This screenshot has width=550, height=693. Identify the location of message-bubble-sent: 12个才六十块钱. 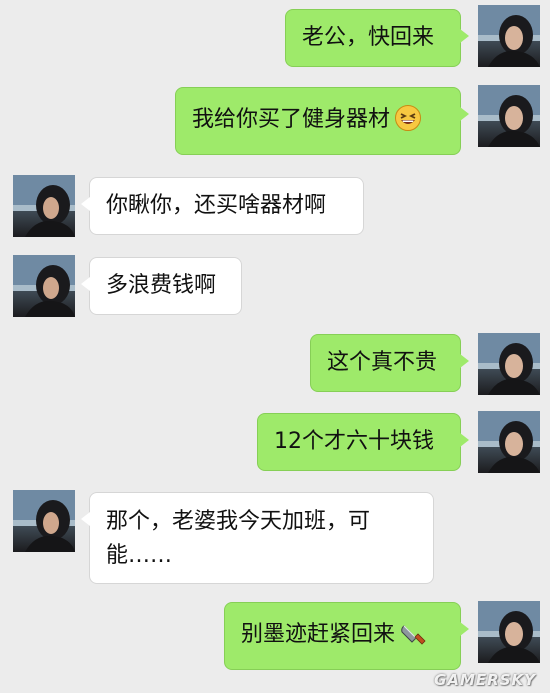
(363, 442).